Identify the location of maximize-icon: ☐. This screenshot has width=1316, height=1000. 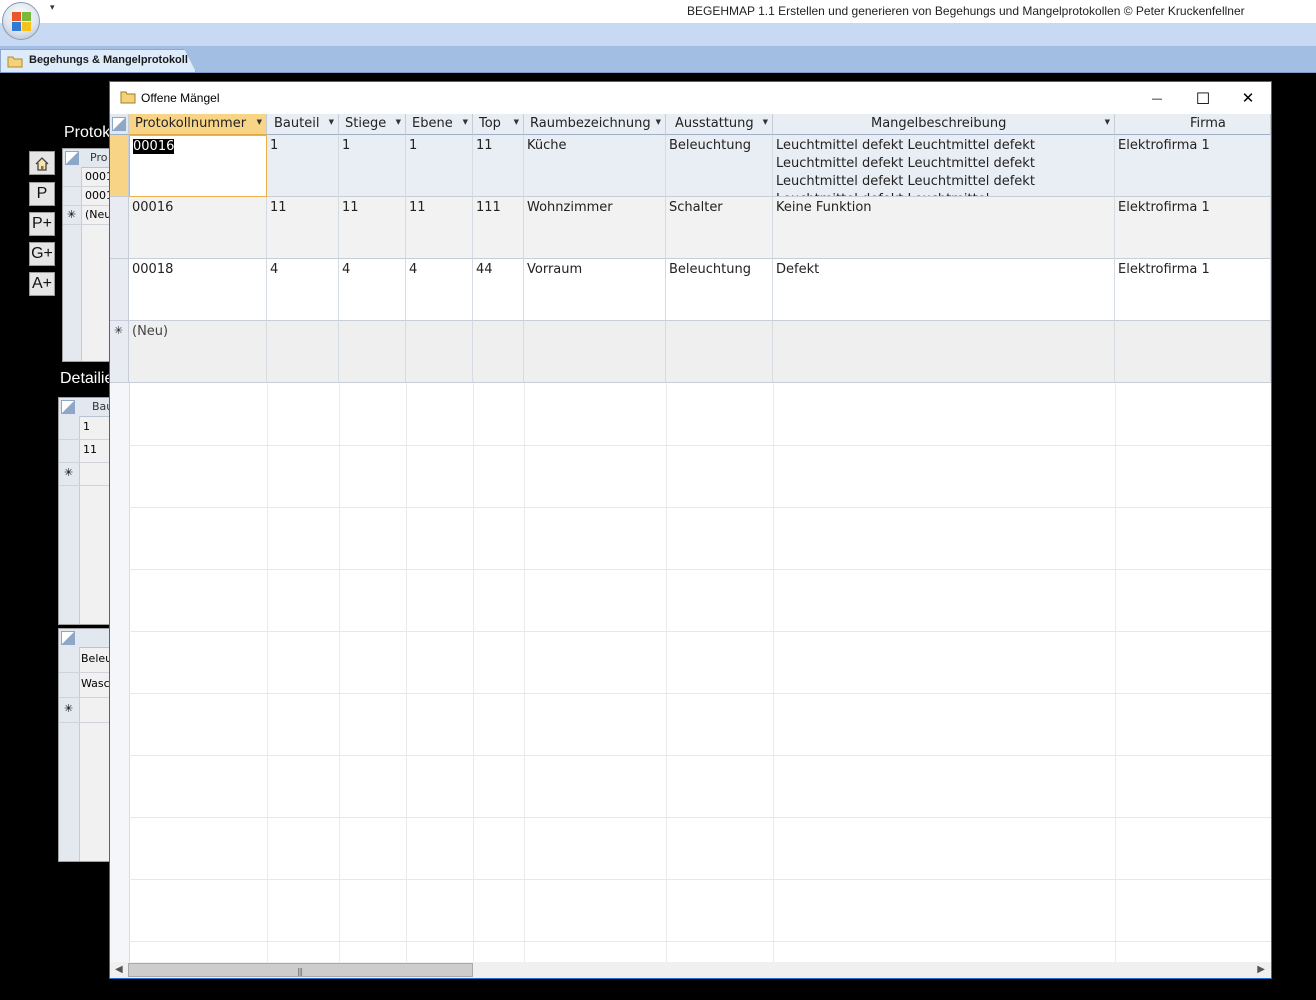
(1203, 98).